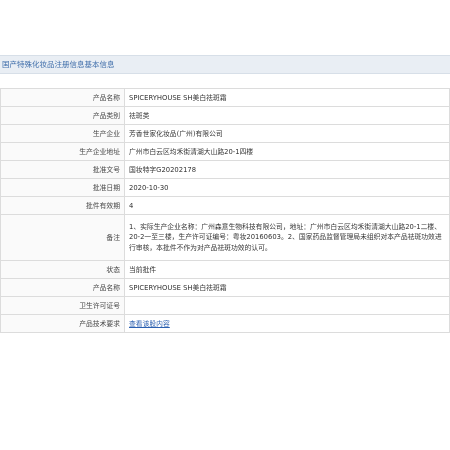 Image resolution: width=450 pixels, height=450 pixels. What do you see at coordinates (287, 115) in the screenshot?
I see `row-value: 祛斑类` at bounding box center [287, 115].